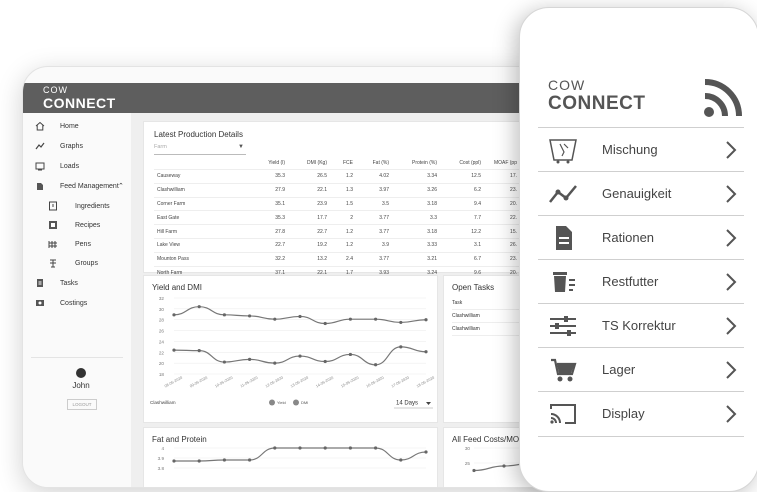  Describe the element at coordinates (462, 245) in the screenshot. I see `table-cell: 3.1` at that location.